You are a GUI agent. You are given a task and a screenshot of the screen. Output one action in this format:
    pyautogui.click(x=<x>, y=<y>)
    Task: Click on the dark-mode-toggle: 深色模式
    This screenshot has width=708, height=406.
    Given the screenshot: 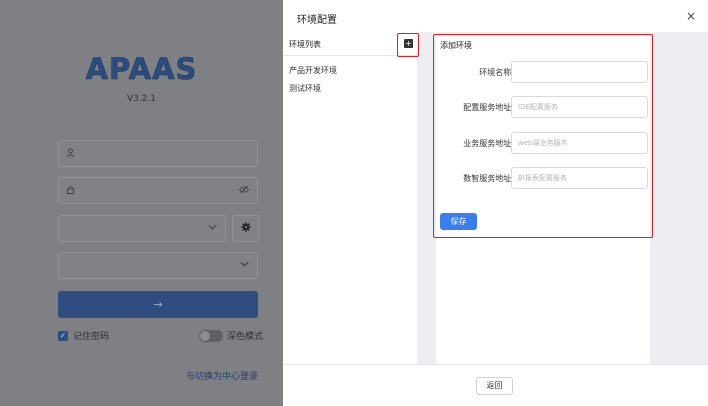 What is the action you would take?
    pyautogui.click(x=231, y=335)
    